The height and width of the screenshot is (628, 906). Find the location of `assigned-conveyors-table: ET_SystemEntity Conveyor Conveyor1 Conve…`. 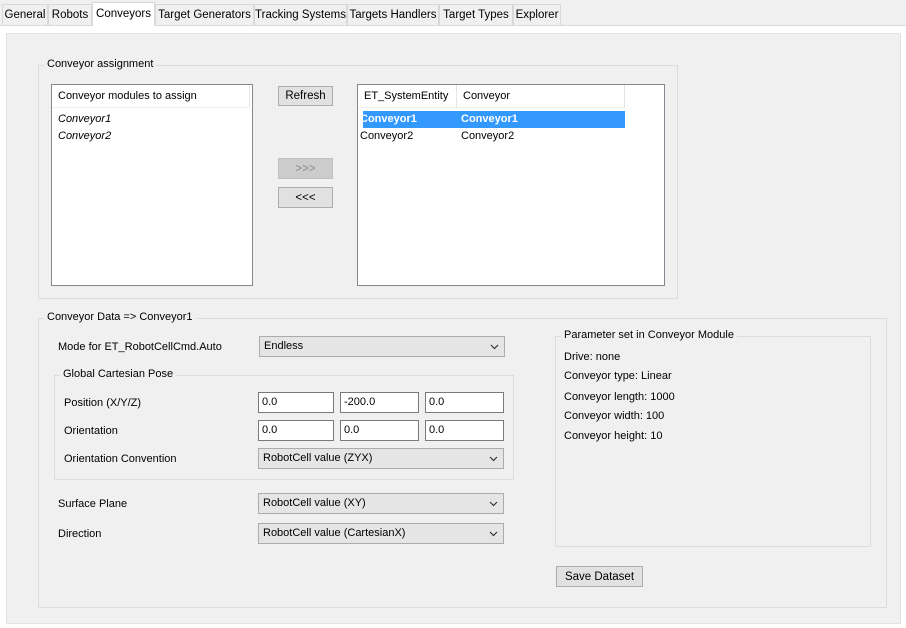

assigned-conveyors-table: ET_SystemEntity Conveyor Conveyor1 Conve… is located at coordinates (511, 185).